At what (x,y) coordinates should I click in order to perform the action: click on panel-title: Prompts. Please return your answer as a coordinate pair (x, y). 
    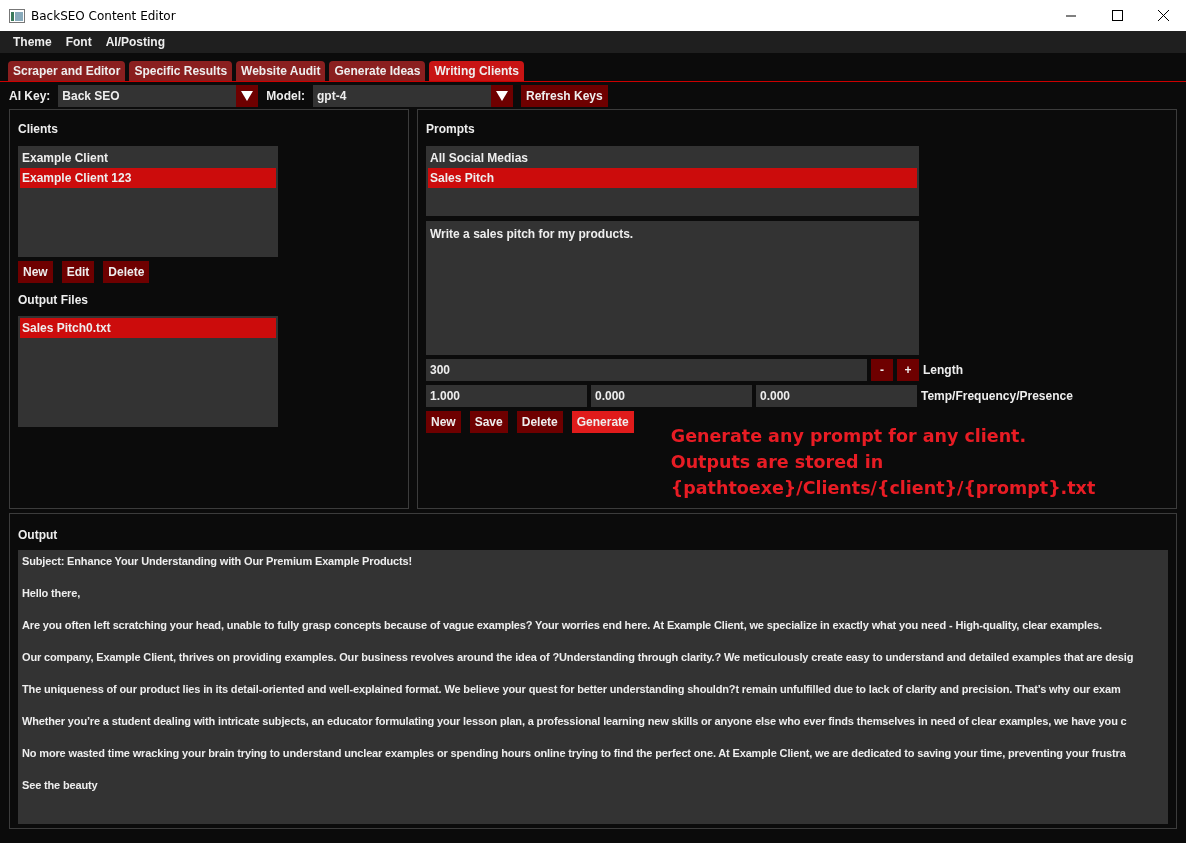
    Looking at the image, I should click on (451, 129).